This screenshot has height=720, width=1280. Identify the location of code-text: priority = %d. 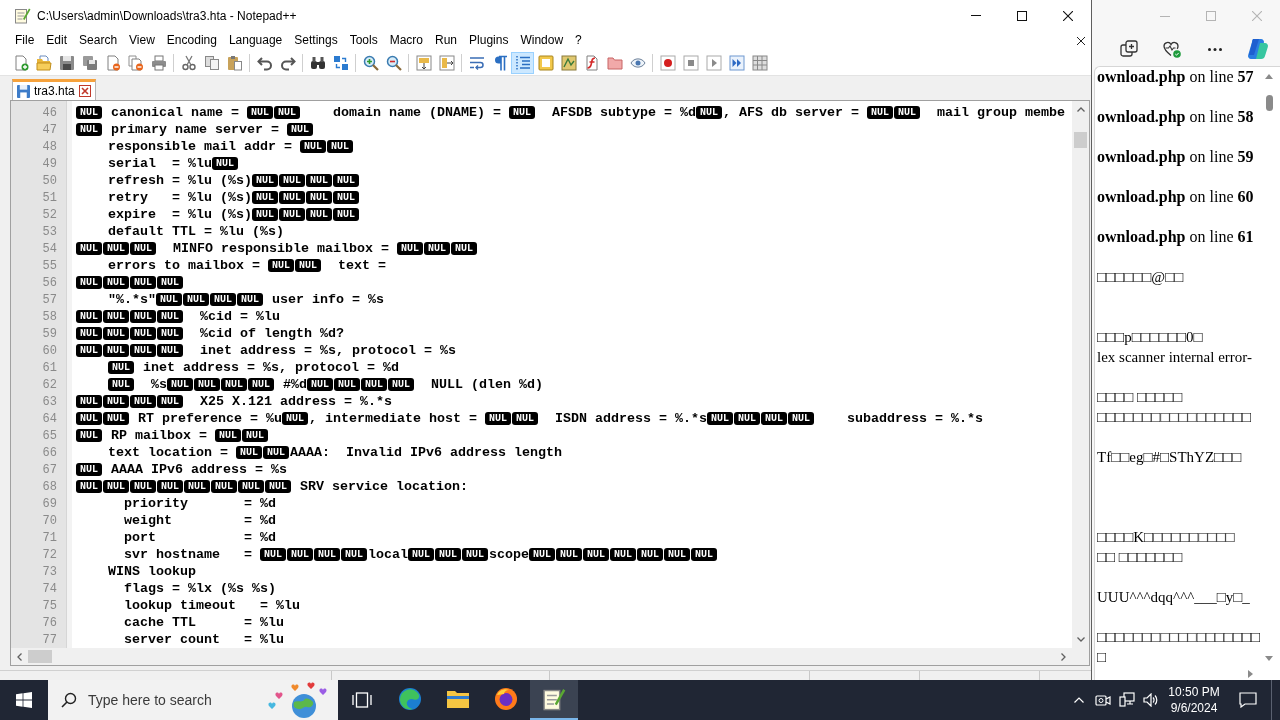
(200, 503).